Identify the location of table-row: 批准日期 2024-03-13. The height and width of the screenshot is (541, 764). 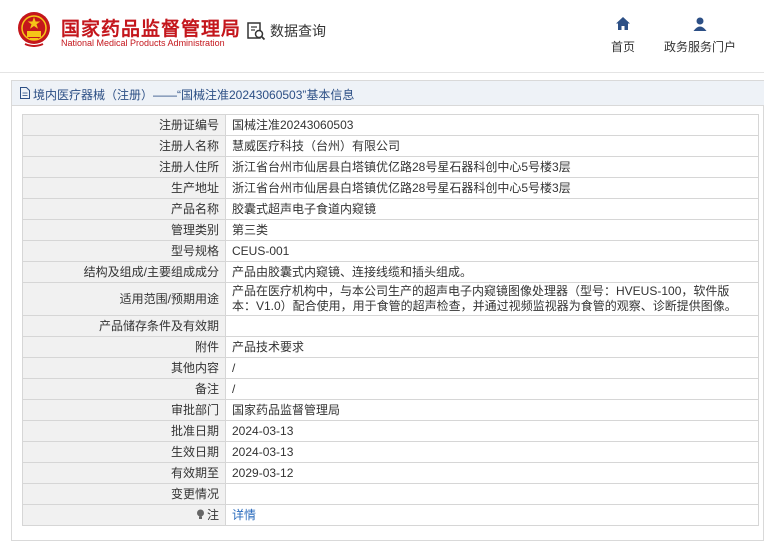
(390, 431).